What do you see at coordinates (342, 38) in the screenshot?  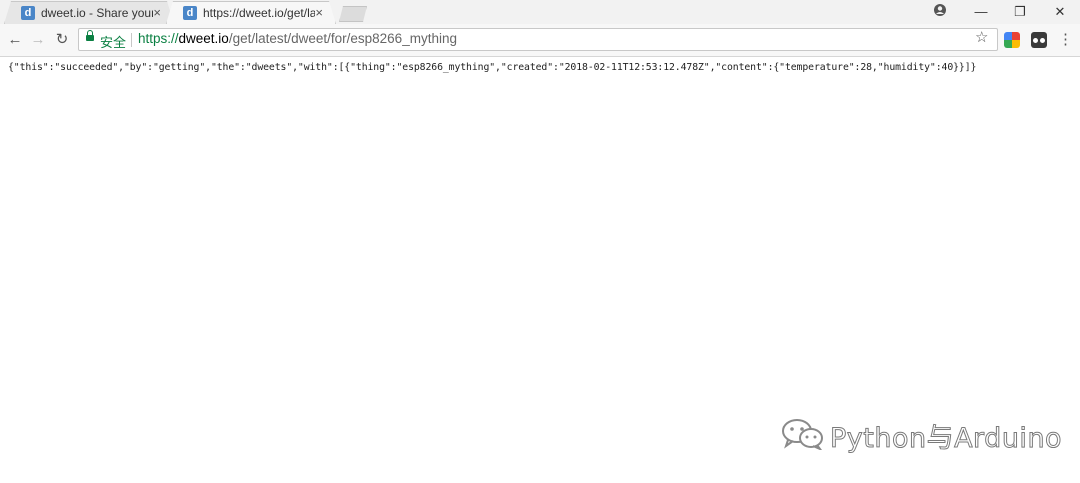 I see `url-path: /get/latest/dweet/for/esp8266_mything` at bounding box center [342, 38].